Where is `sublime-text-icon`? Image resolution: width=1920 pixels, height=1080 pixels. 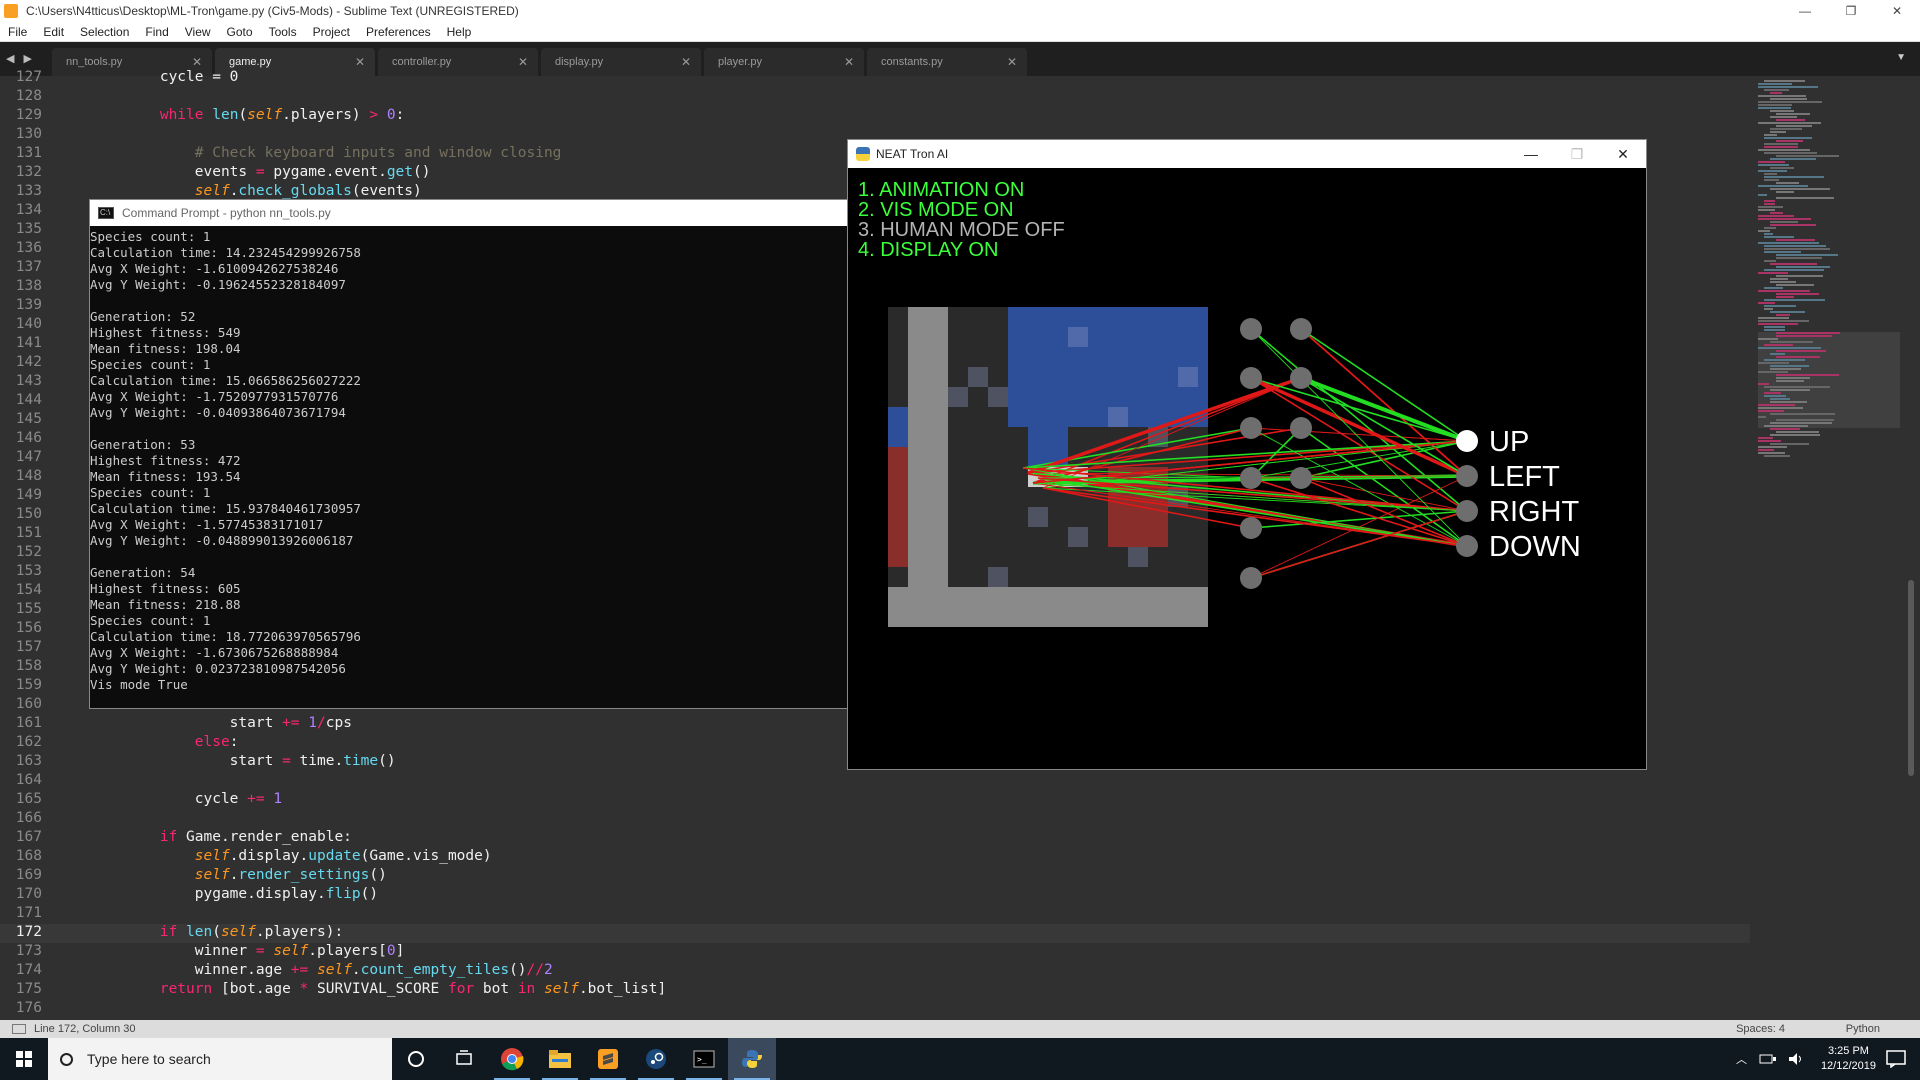
sublime-text-icon is located at coordinates (608, 1059).